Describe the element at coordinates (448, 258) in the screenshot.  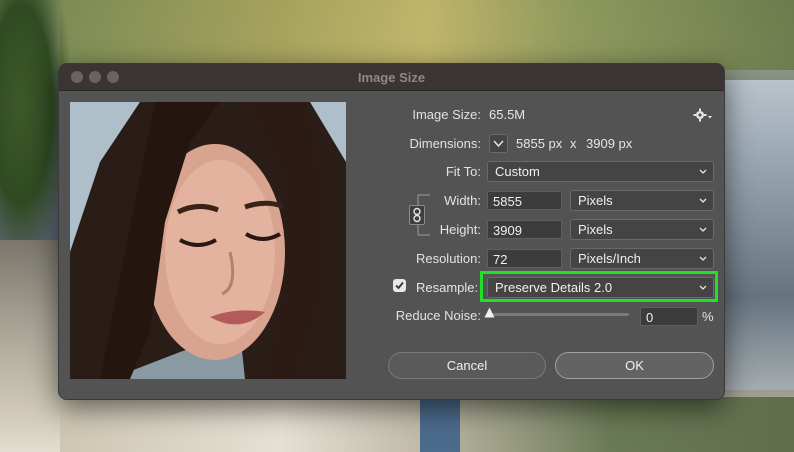
I see `resolution-label: Resolution:` at that location.